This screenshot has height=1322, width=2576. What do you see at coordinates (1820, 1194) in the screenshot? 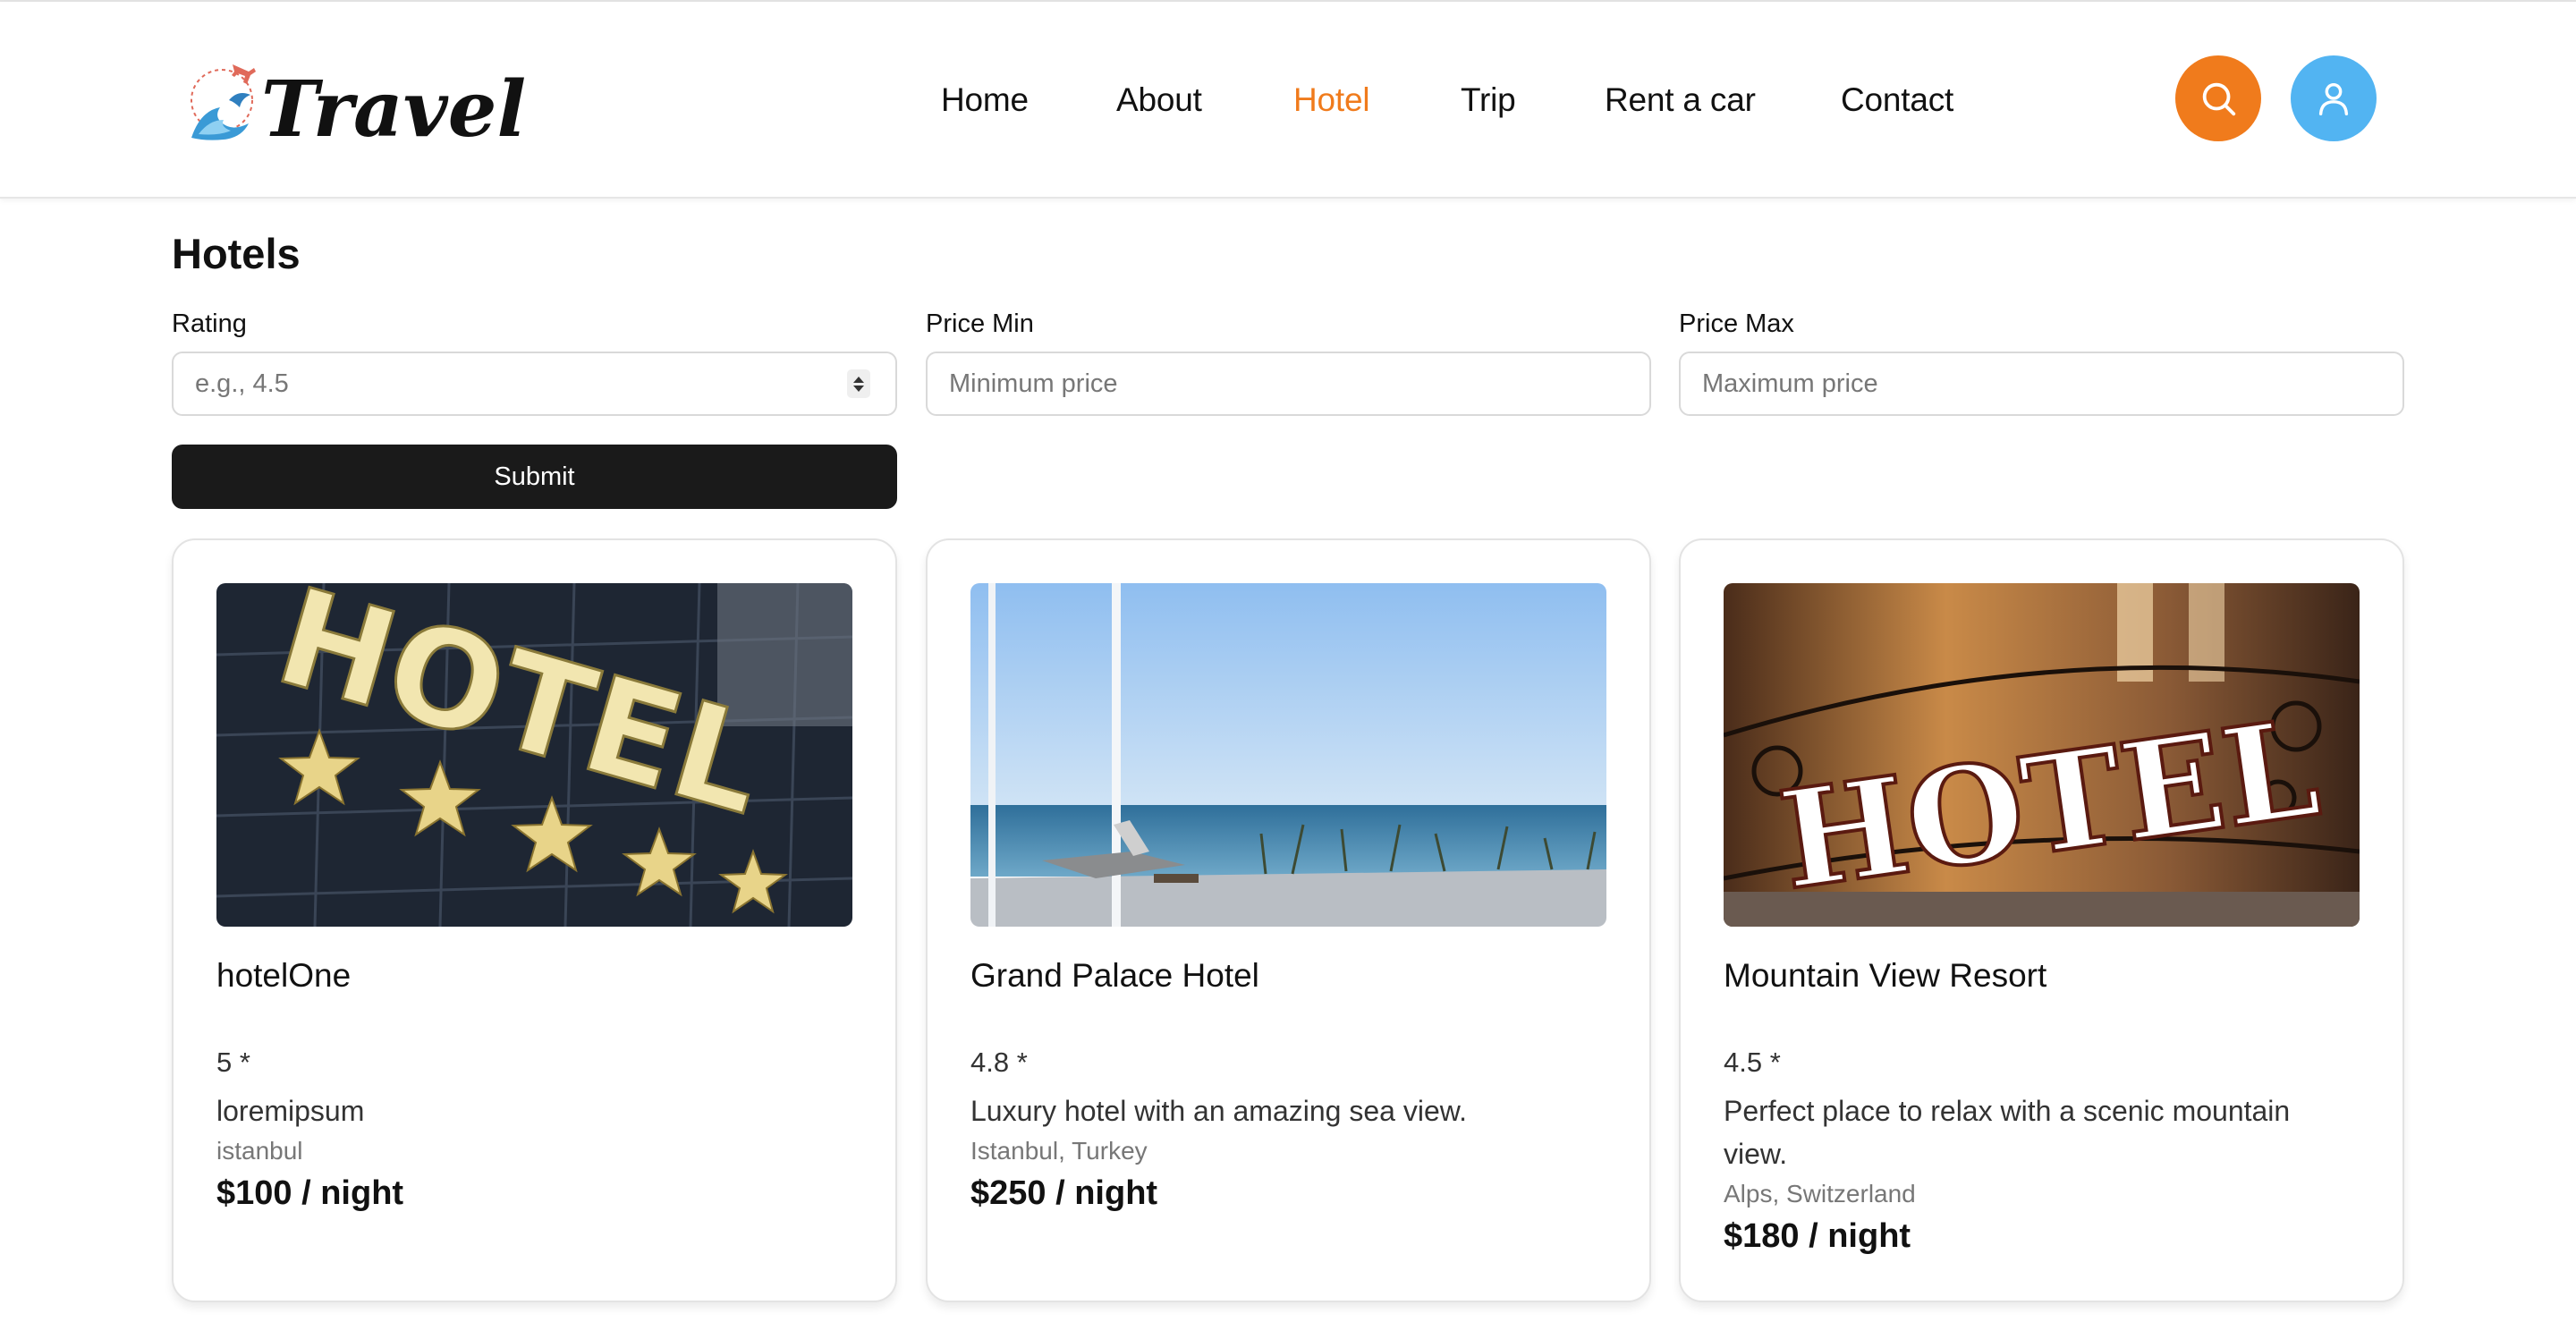
I see `hotel-location: Alps, Switzerland` at bounding box center [1820, 1194].